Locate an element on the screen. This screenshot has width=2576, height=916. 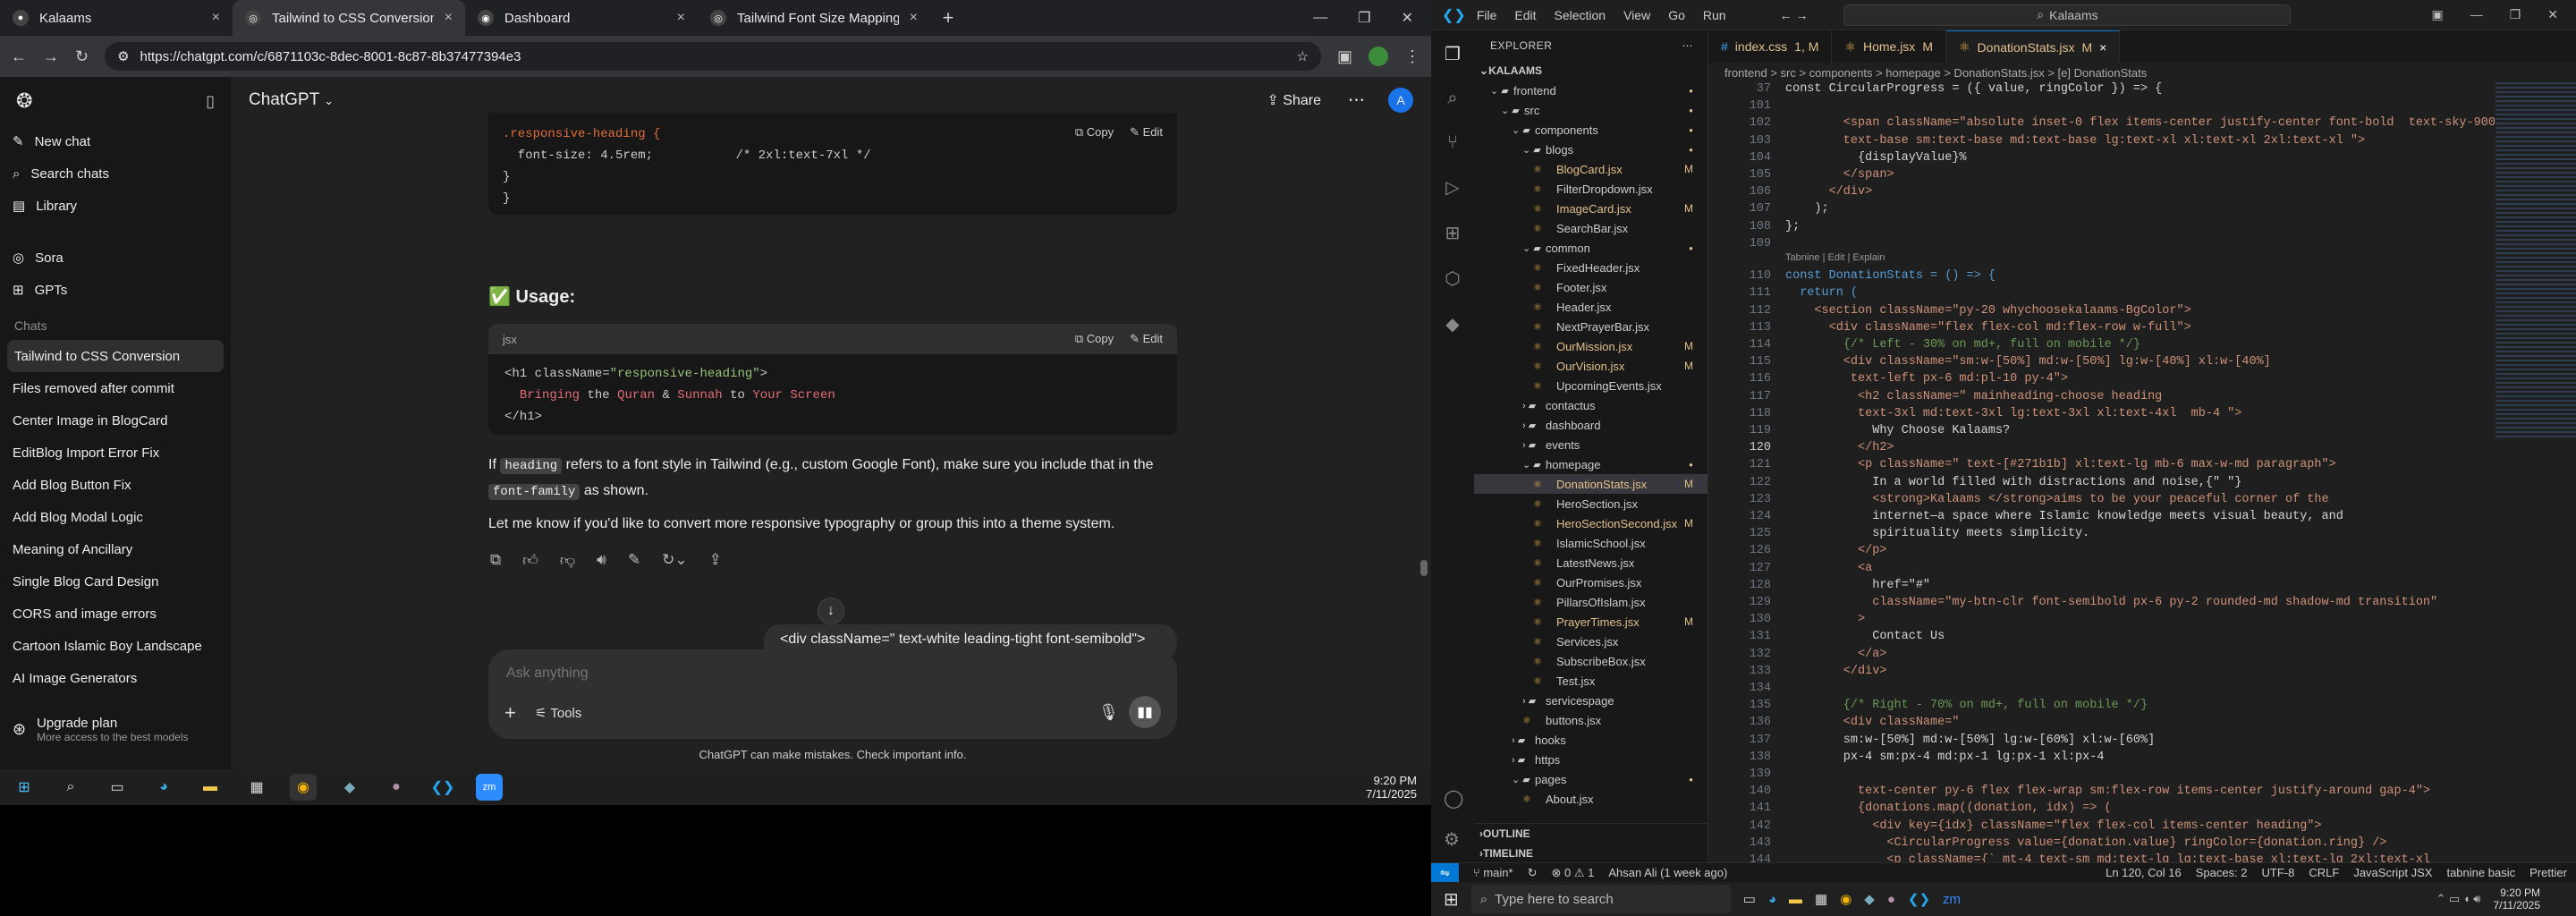
copy-code-button: ⧉ Copy is located at coordinates (1094, 339).